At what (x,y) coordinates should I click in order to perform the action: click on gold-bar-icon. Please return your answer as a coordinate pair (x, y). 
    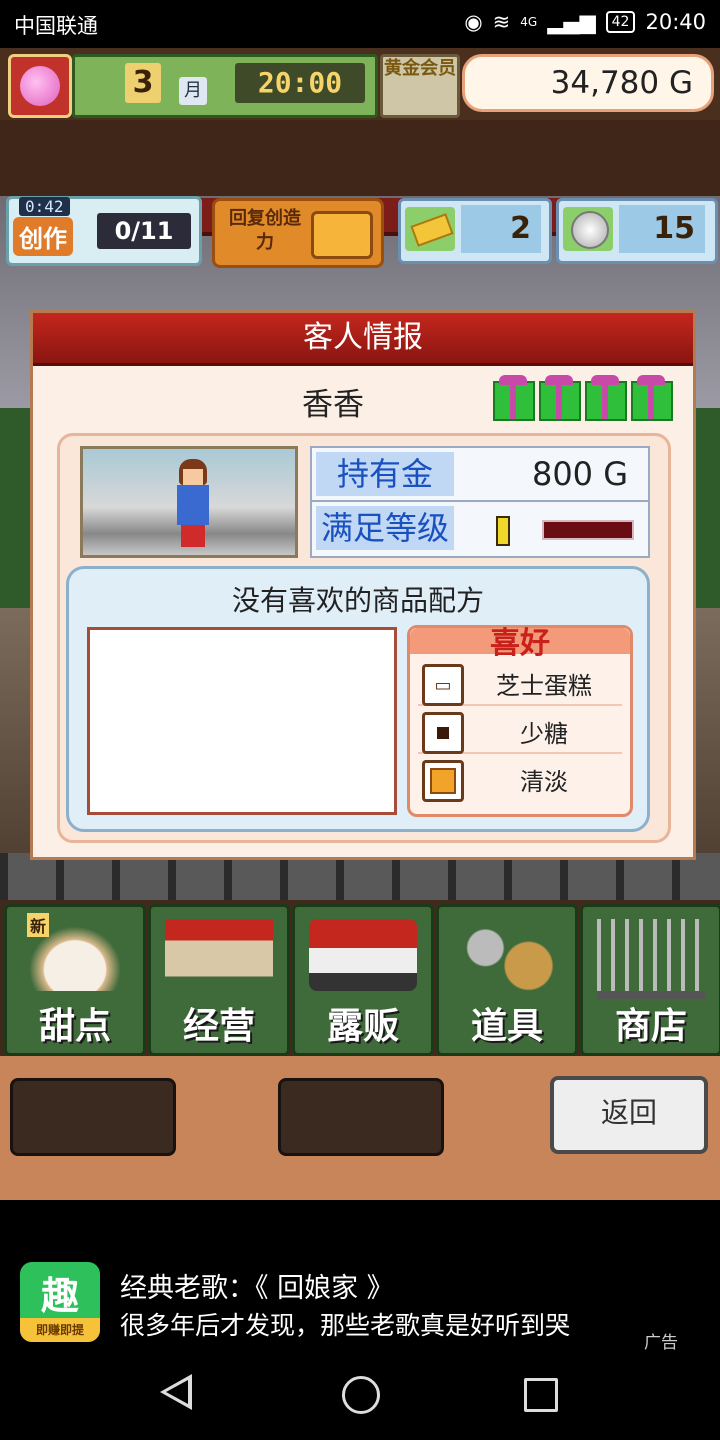
    Looking at the image, I should click on (430, 229).